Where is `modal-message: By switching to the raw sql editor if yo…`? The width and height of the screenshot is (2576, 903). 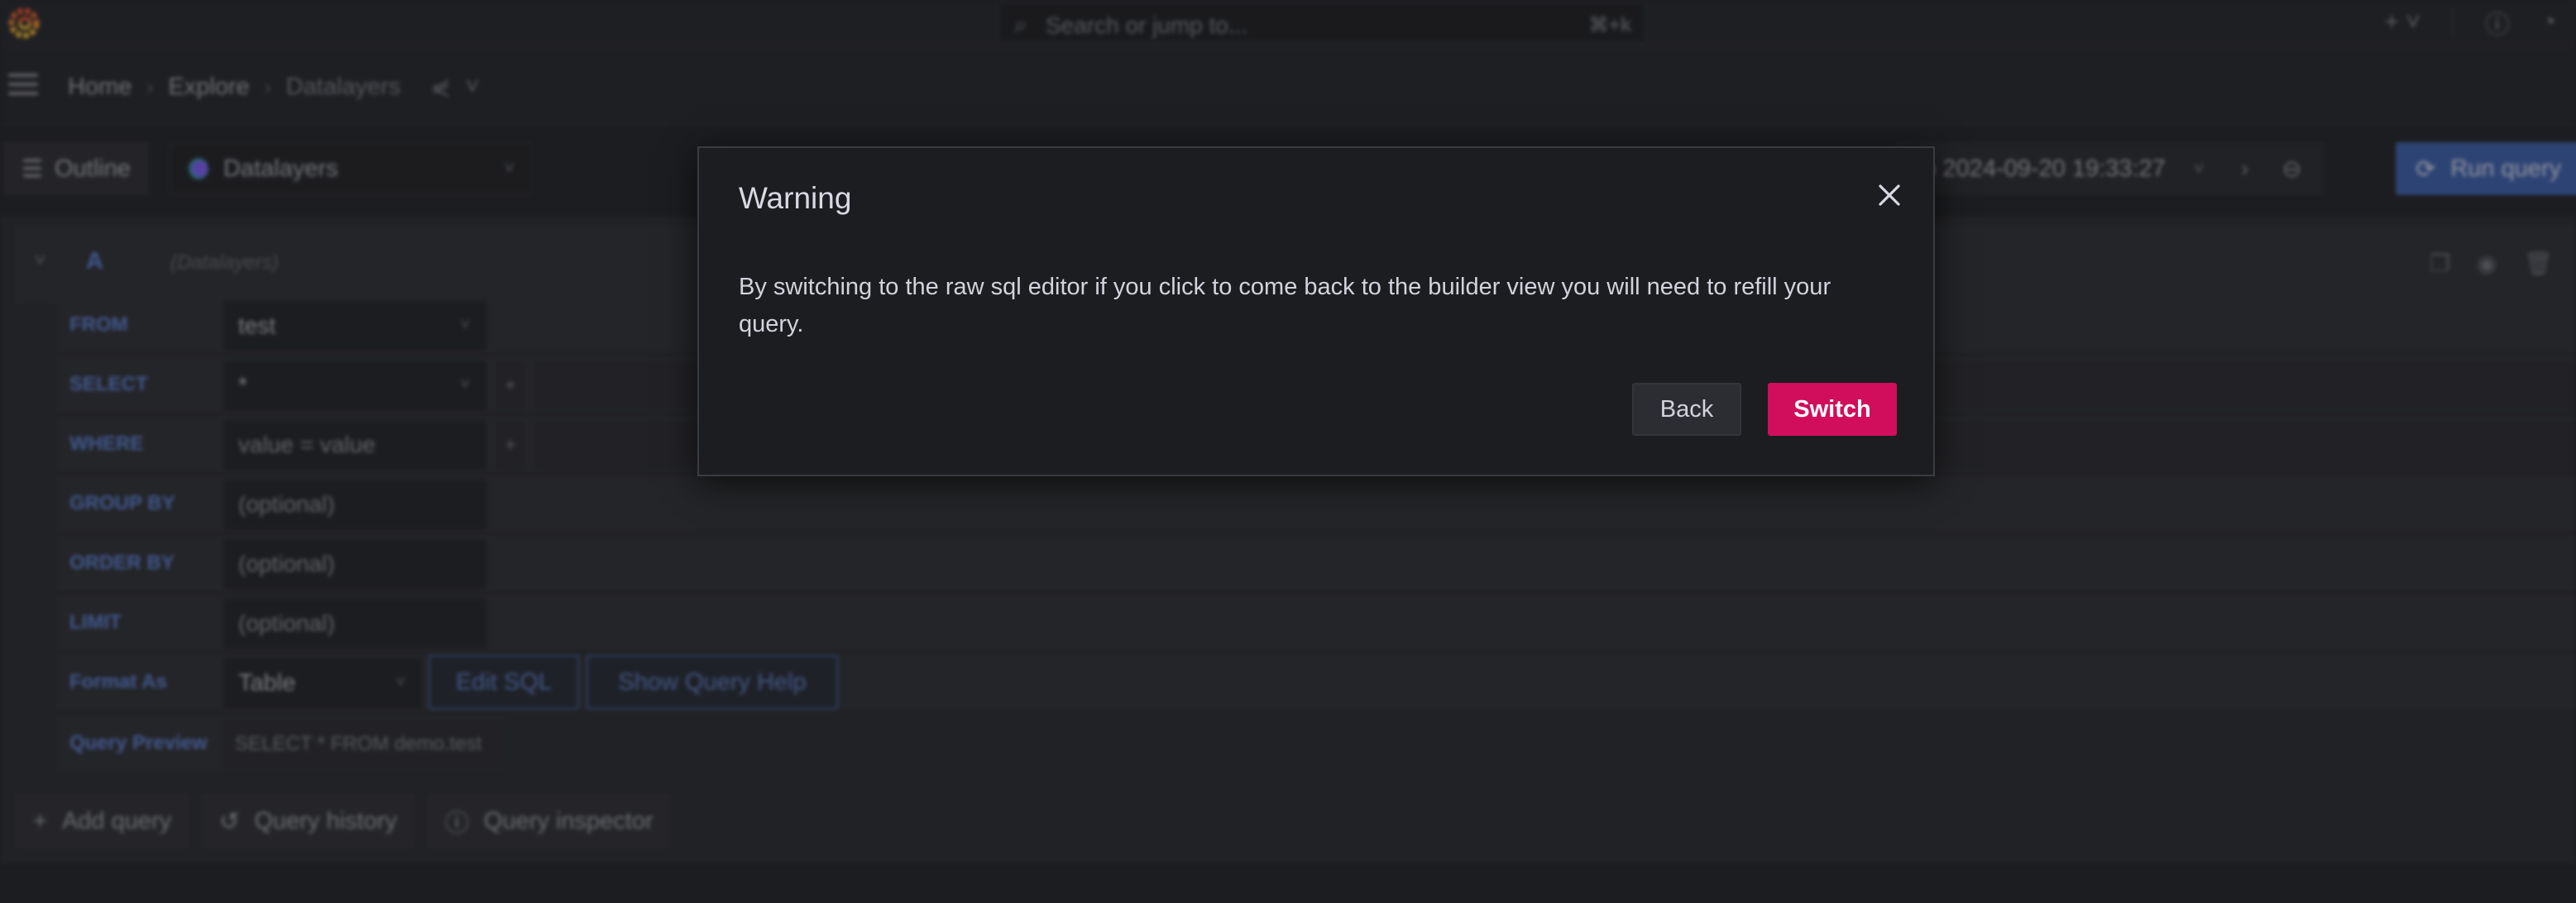
modal-message: By switching to the raw sql editor if yo… is located at coordinates (1285, 305).